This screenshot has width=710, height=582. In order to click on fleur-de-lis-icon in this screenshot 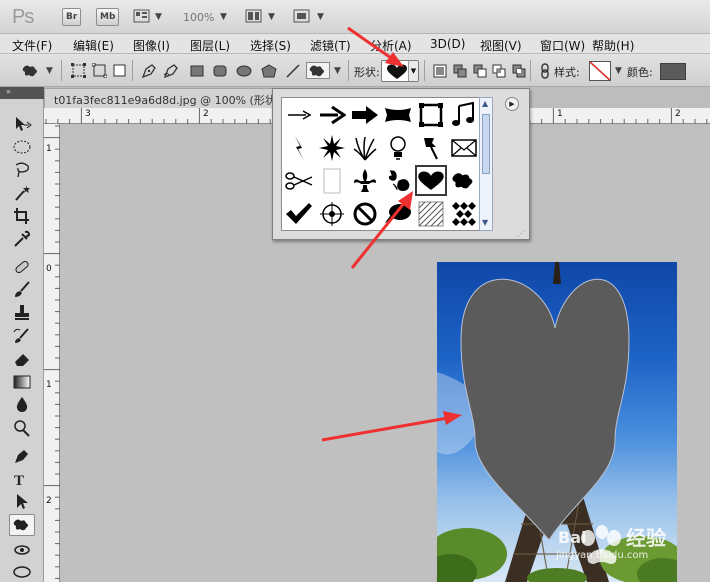, I will do `click(365, 180)`.